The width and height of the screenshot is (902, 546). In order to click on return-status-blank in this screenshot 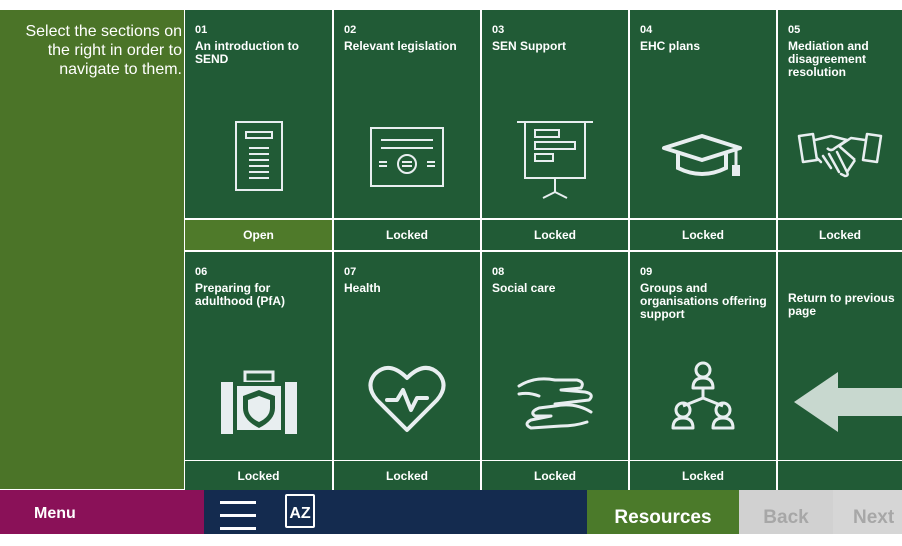, I will do `click(840, 476)`.